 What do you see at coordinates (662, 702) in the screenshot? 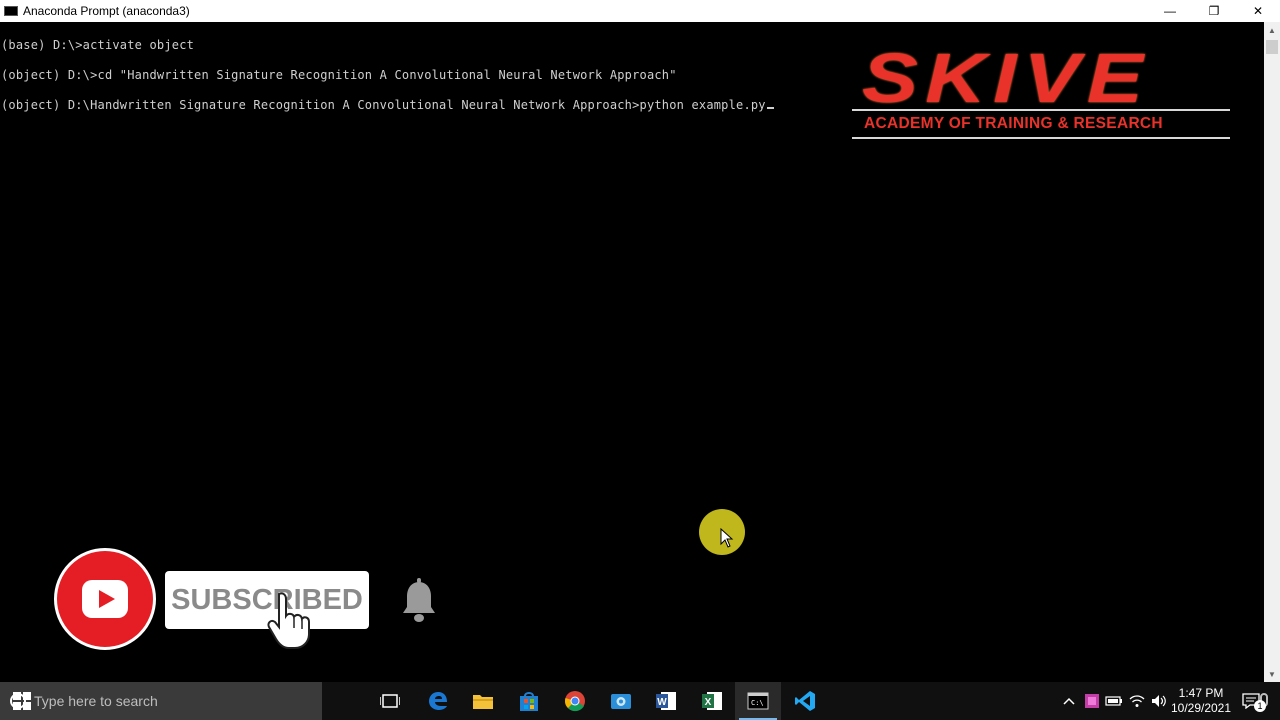
I see `svg-text: W` at bounding box center [662, 702].